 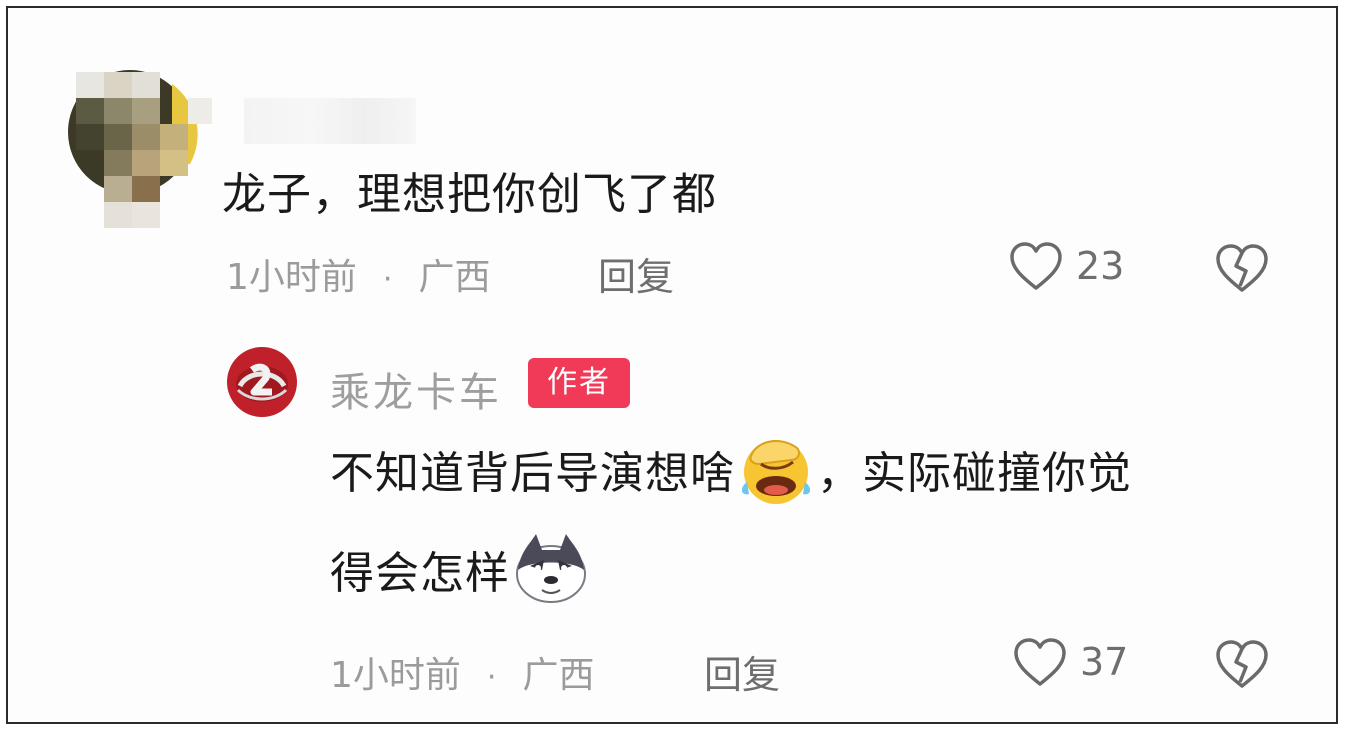 What do you see at coordinates (420, 573) in the screenshot?
I see `reply-text-part-3: 得会怎样` at bounding box center [420, 573].